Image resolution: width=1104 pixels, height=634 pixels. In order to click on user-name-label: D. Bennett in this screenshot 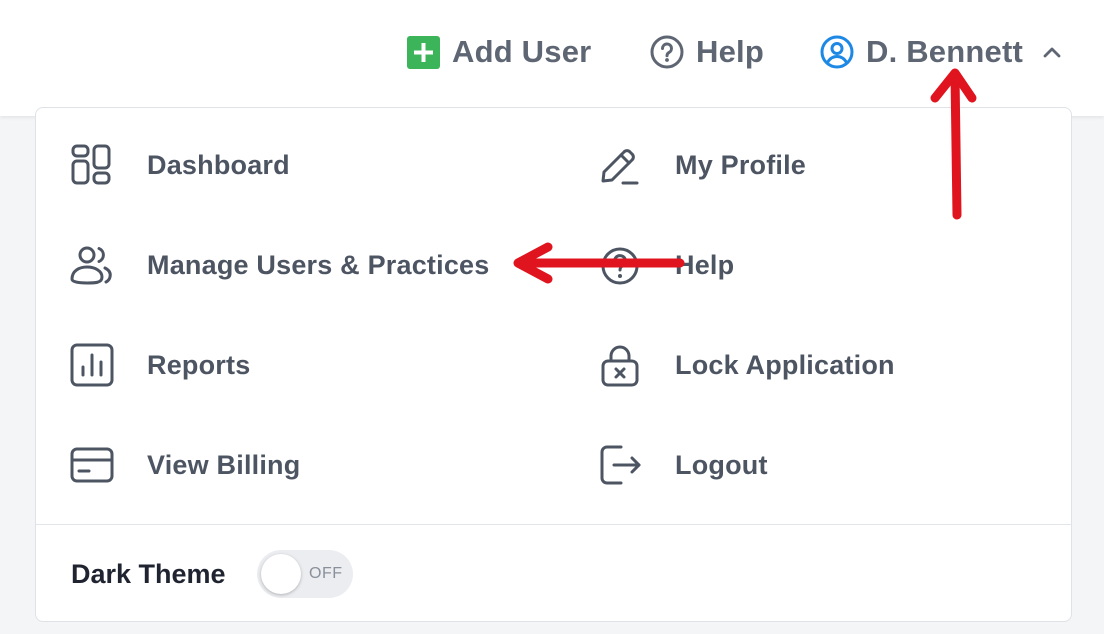, I will do `click(944, 51)`.